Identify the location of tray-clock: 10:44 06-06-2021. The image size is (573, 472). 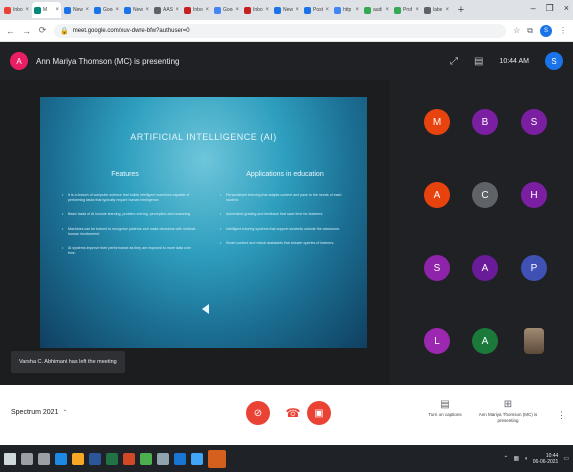
(546, 459).